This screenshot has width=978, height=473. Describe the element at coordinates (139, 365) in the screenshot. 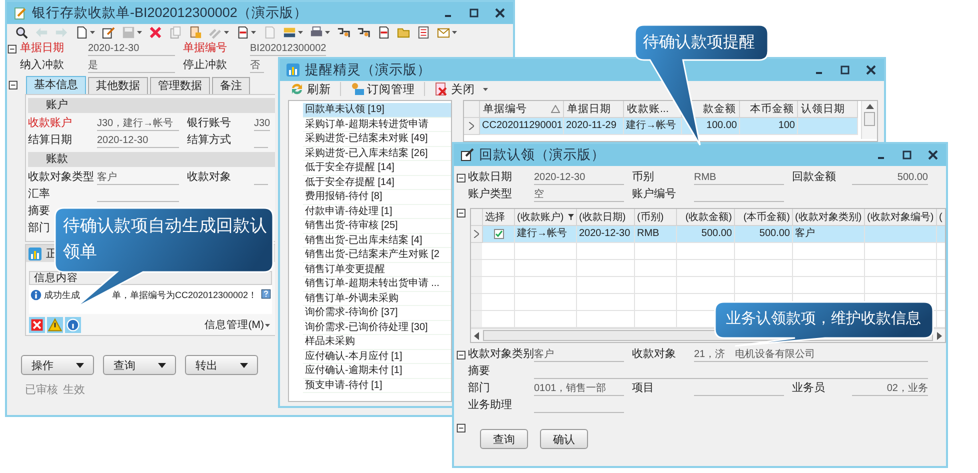

I see `dropdown-button: 查询` at that location.